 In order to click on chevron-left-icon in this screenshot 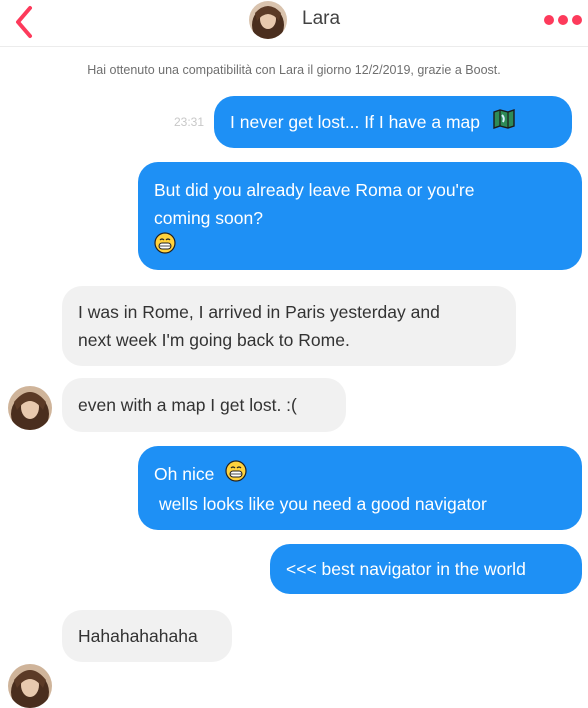, I will do `click(24, 22)`.